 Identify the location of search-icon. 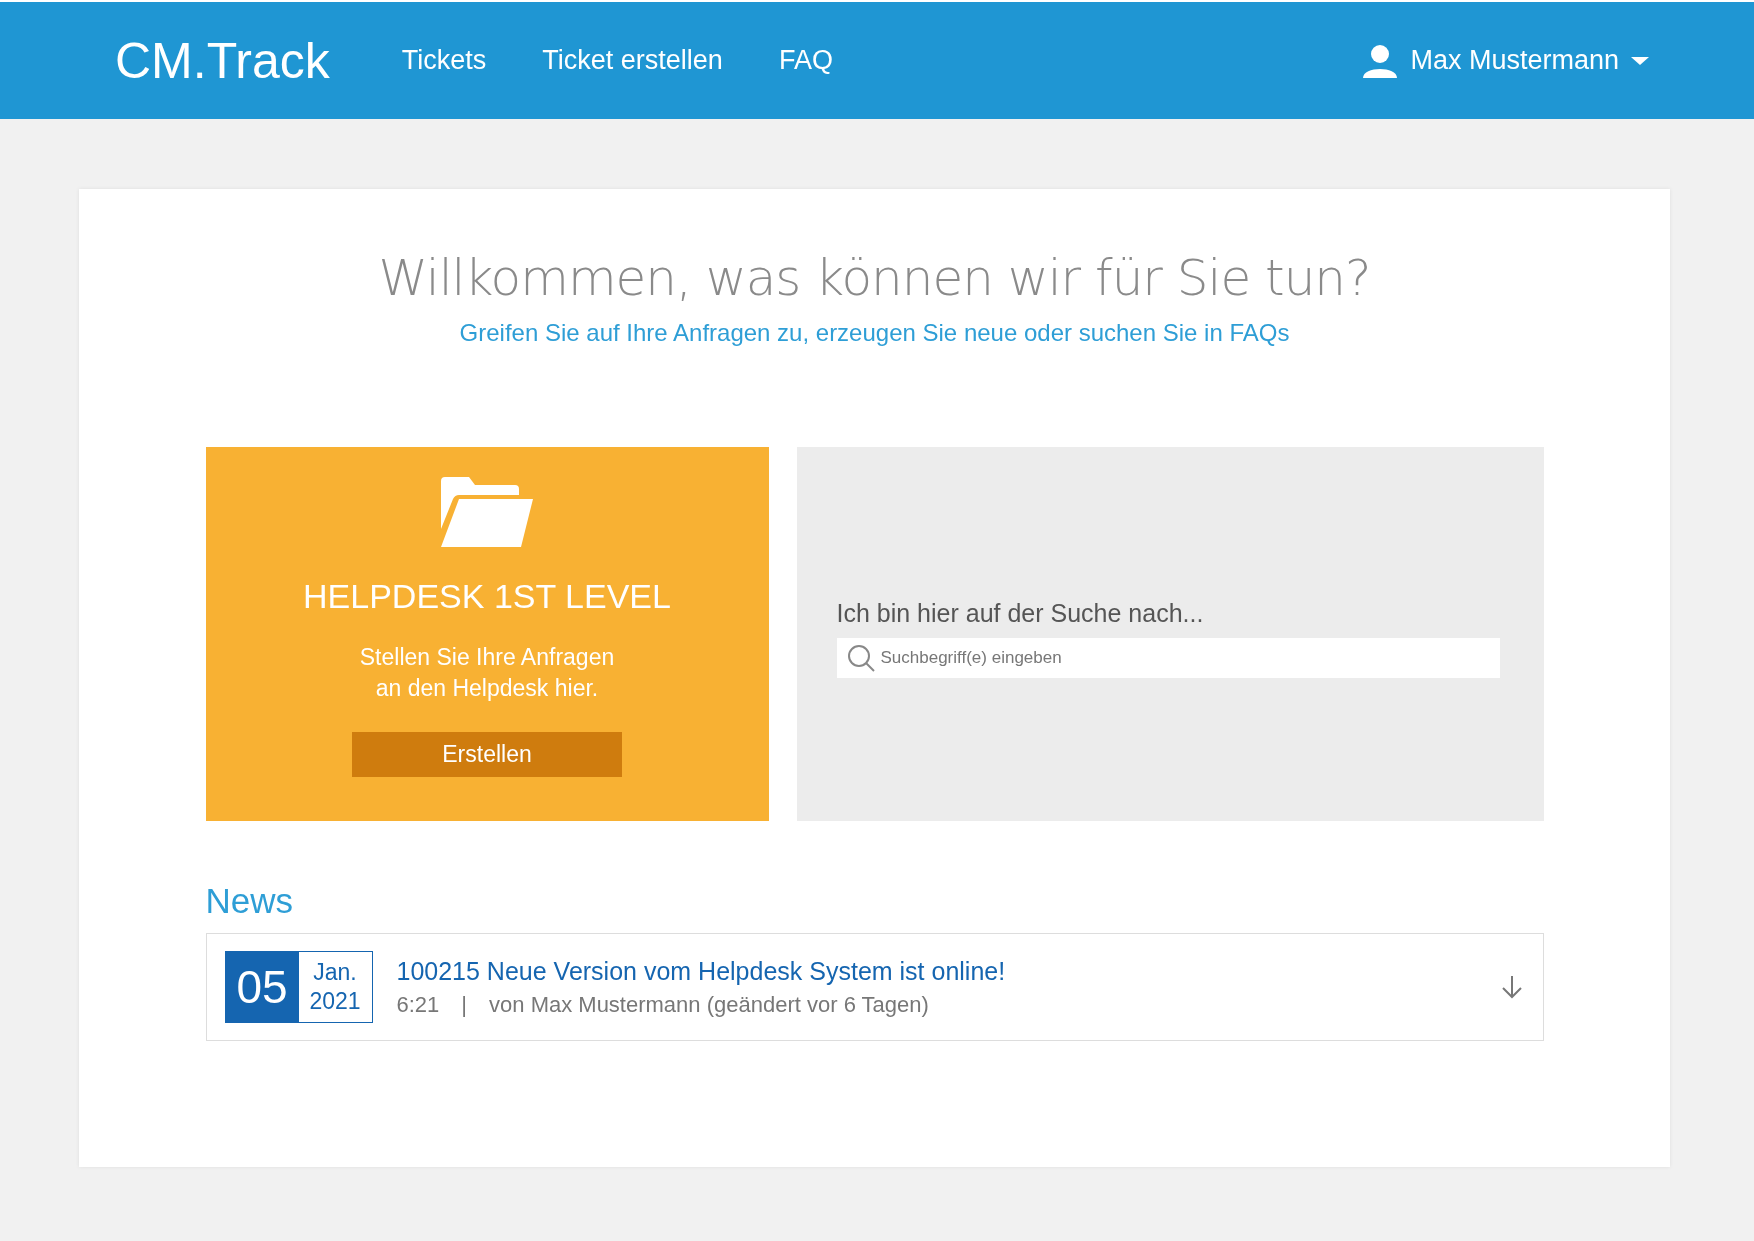
(860, 658).